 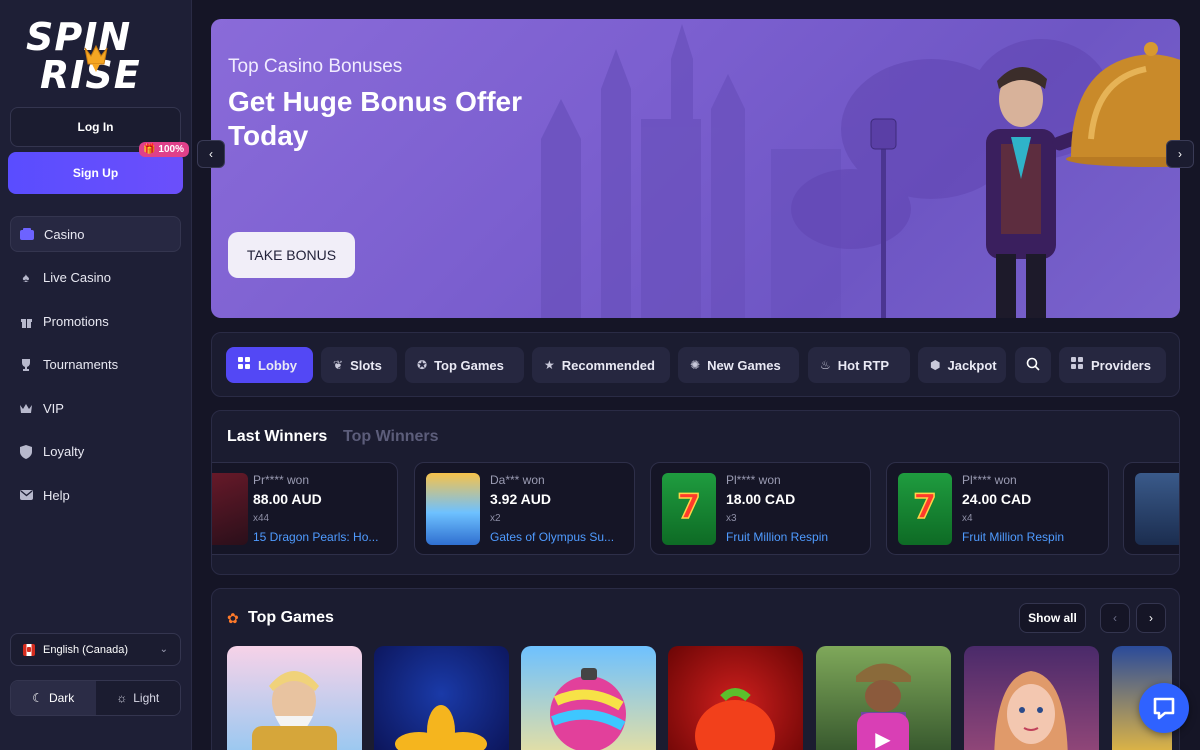 I want to click on tab-jackpot: ⬢ Jackpot, so click(x=962, y=365).